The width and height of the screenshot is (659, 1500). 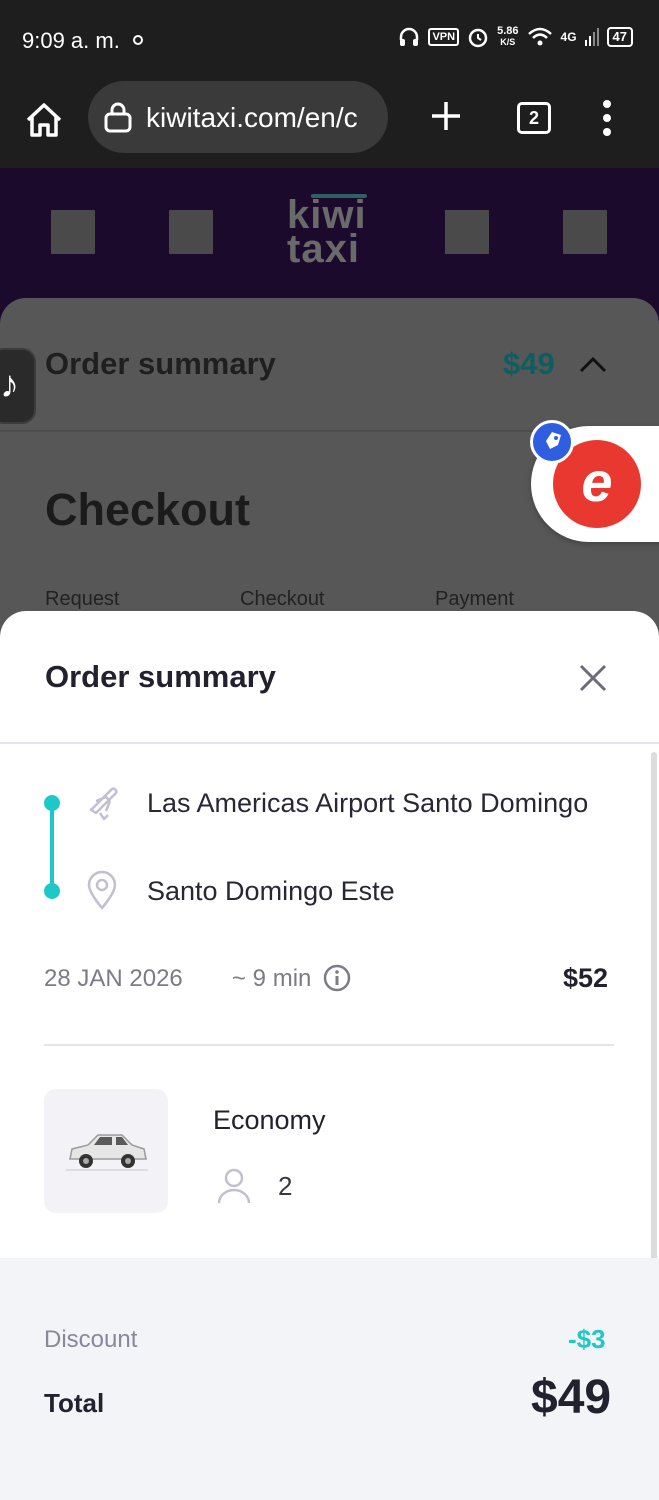 What do you see at coordinates (591, 37) in the screenshot?
I see `signal-icon` at bounding box center [591, 37].